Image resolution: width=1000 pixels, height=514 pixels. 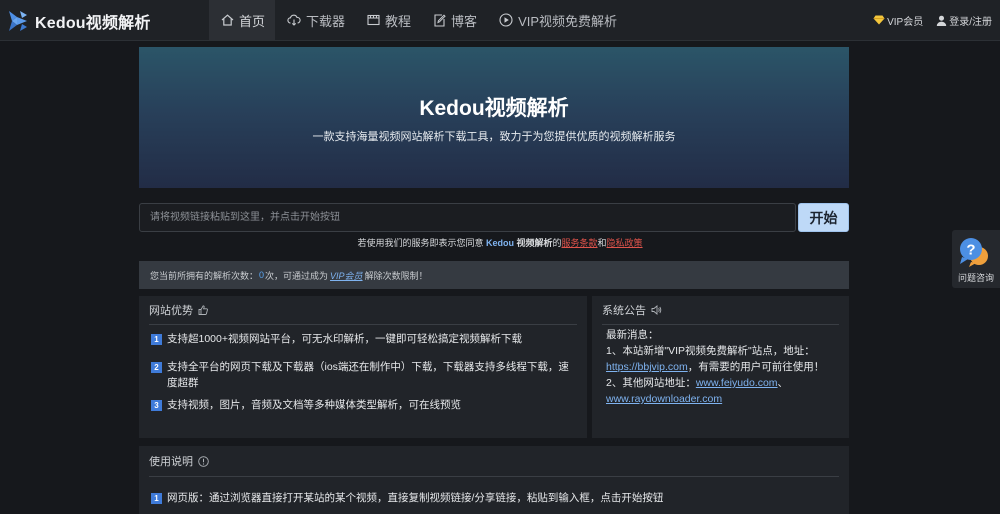 I want to click on kedou-logo-icon, so click(x=18, y=21).